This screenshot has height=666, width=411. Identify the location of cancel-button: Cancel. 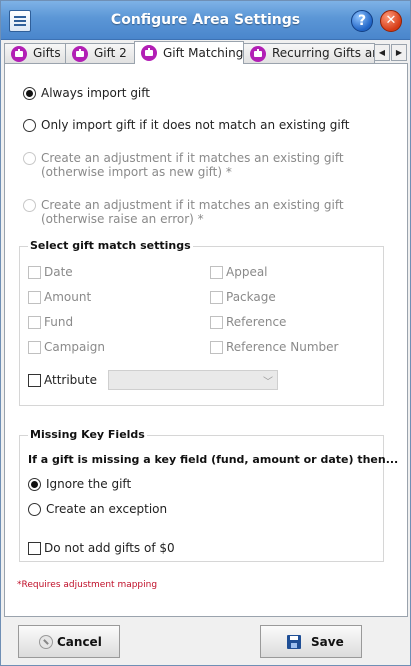
(69, 641).